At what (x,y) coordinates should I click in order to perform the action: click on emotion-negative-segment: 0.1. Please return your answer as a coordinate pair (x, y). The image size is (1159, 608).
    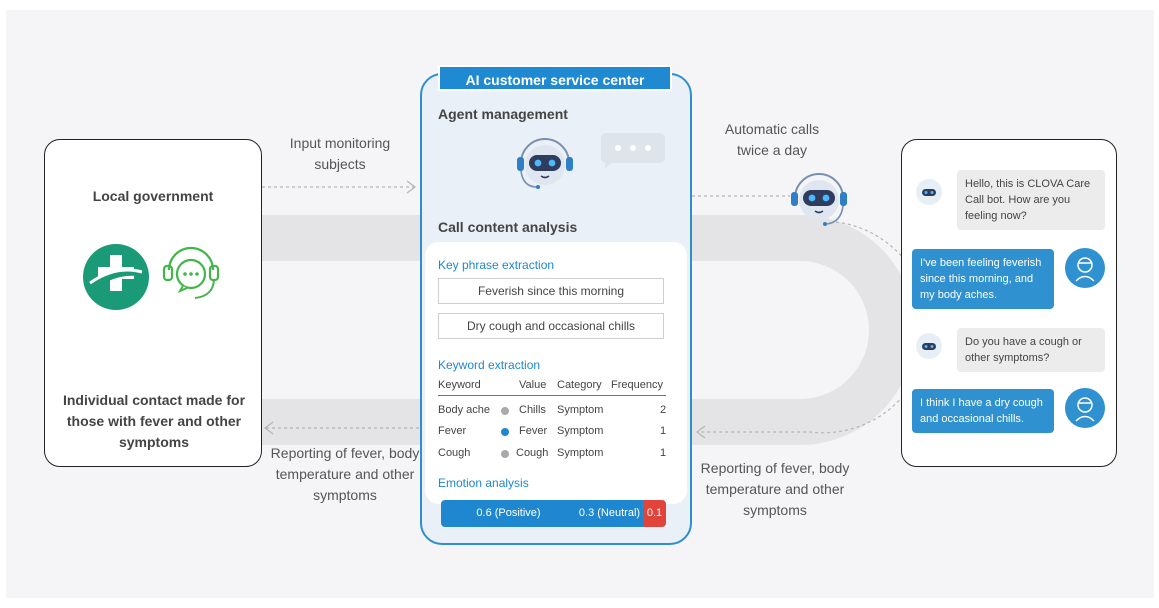
    Looking at the image, I should click on (654, 513).